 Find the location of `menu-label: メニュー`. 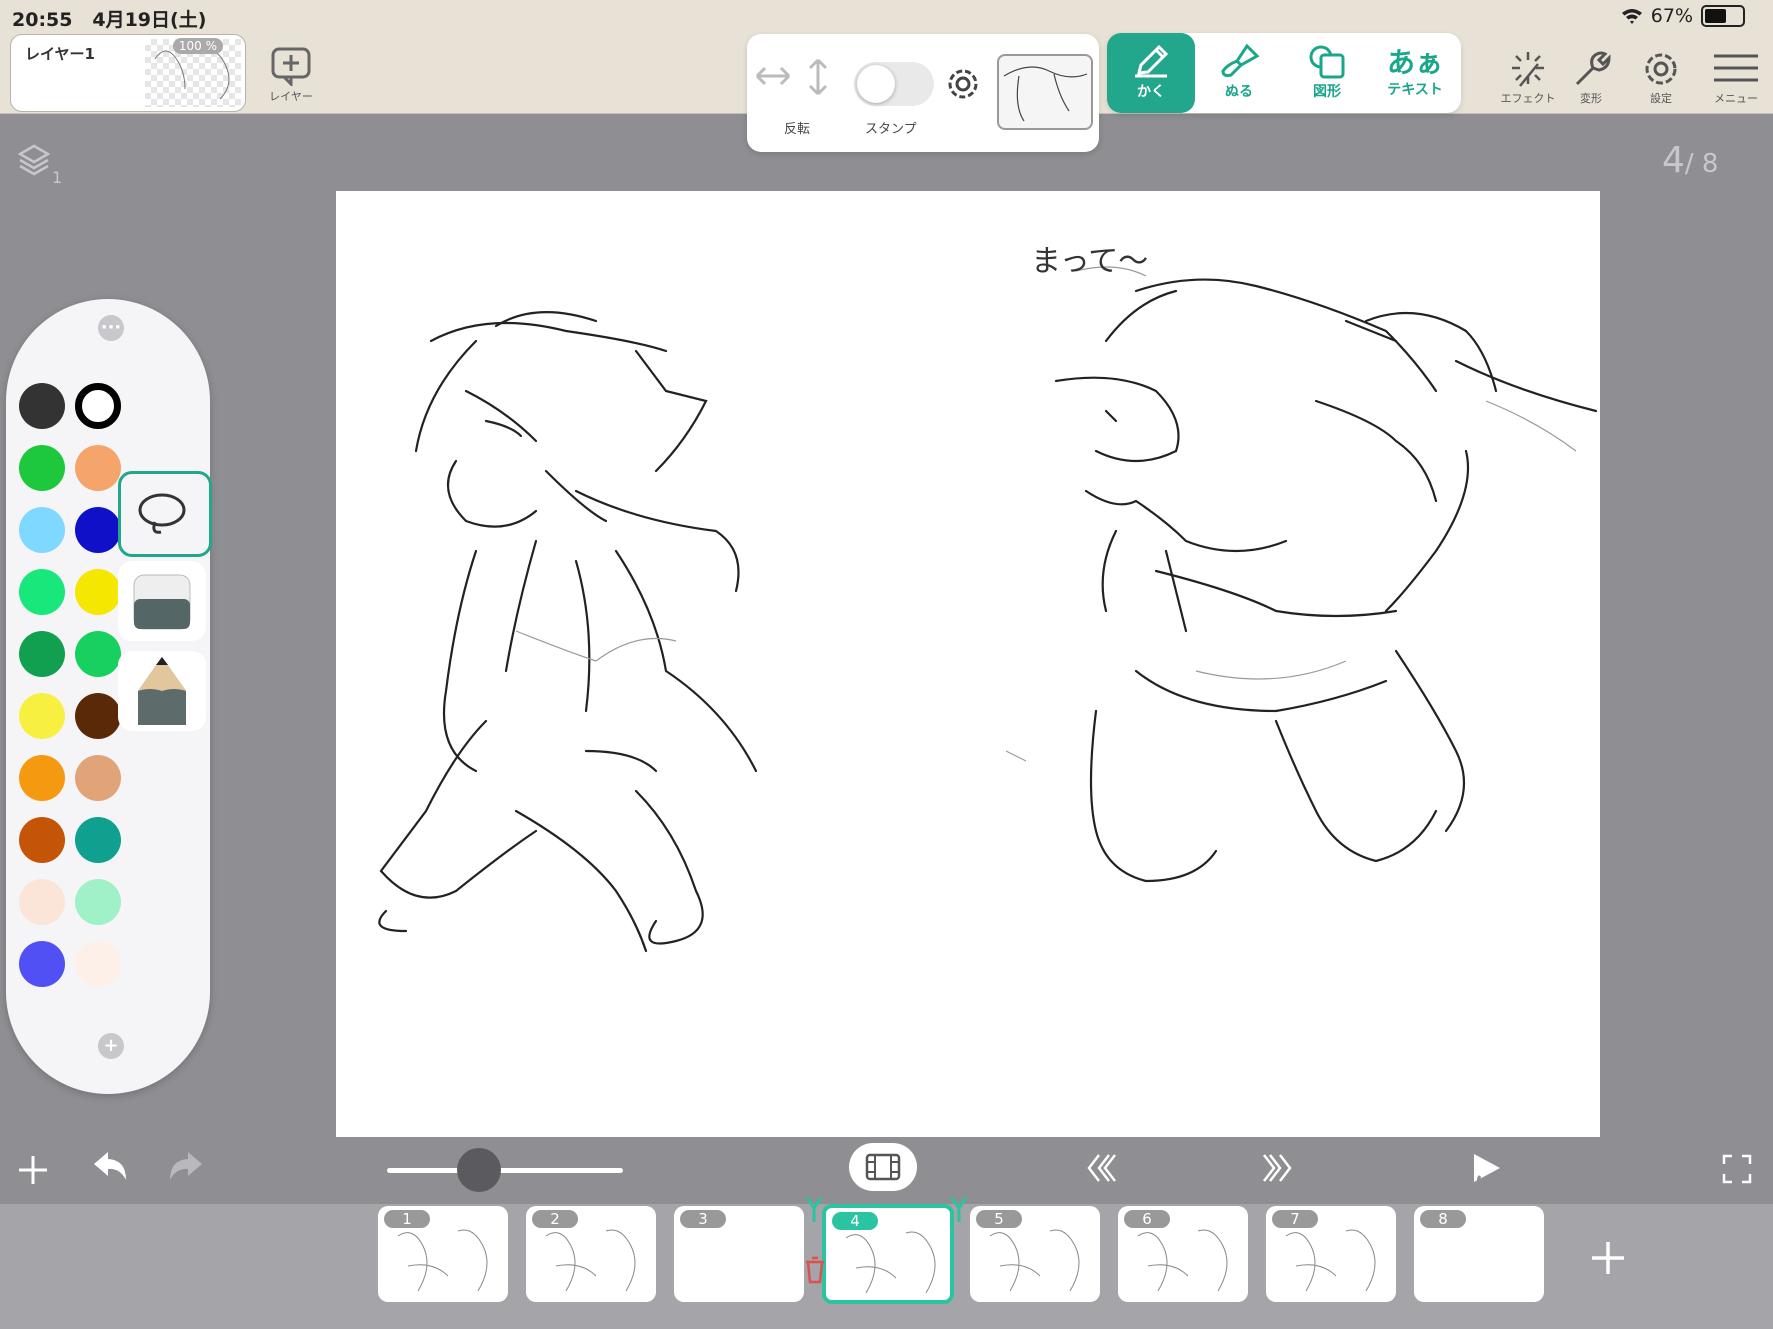

menu-label: メニュー is located at coordinates (1736, 98).